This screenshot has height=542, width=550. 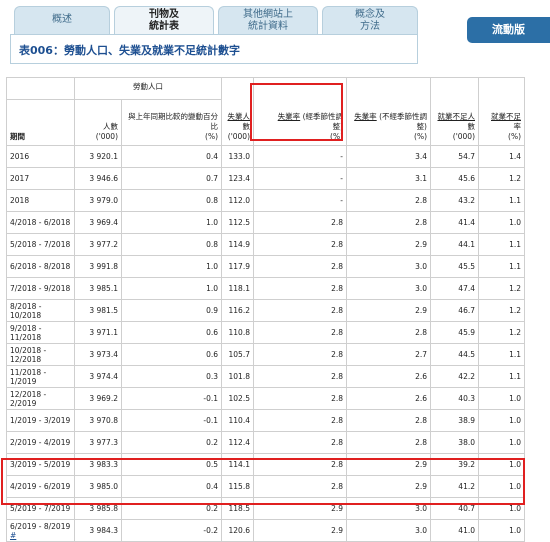 What do you see at coordinates (103, 156) in the screenshot?
I see `persons-cell-value: 3 920.1` at bounding box center [103, 156].